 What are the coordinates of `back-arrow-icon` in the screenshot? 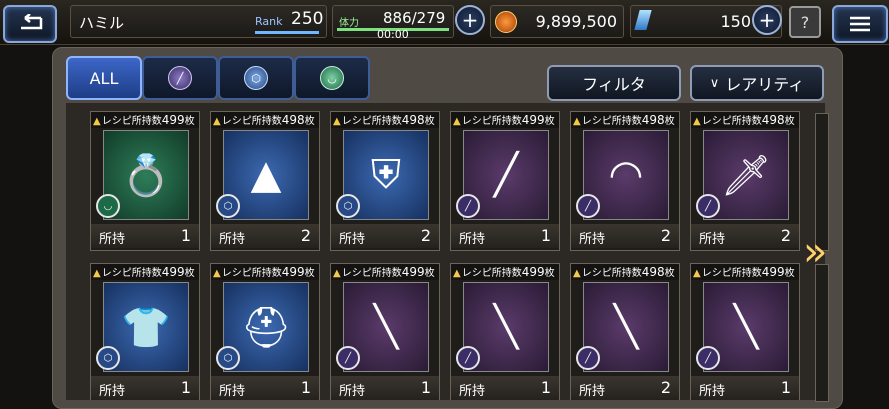 It's located at (32, 22).